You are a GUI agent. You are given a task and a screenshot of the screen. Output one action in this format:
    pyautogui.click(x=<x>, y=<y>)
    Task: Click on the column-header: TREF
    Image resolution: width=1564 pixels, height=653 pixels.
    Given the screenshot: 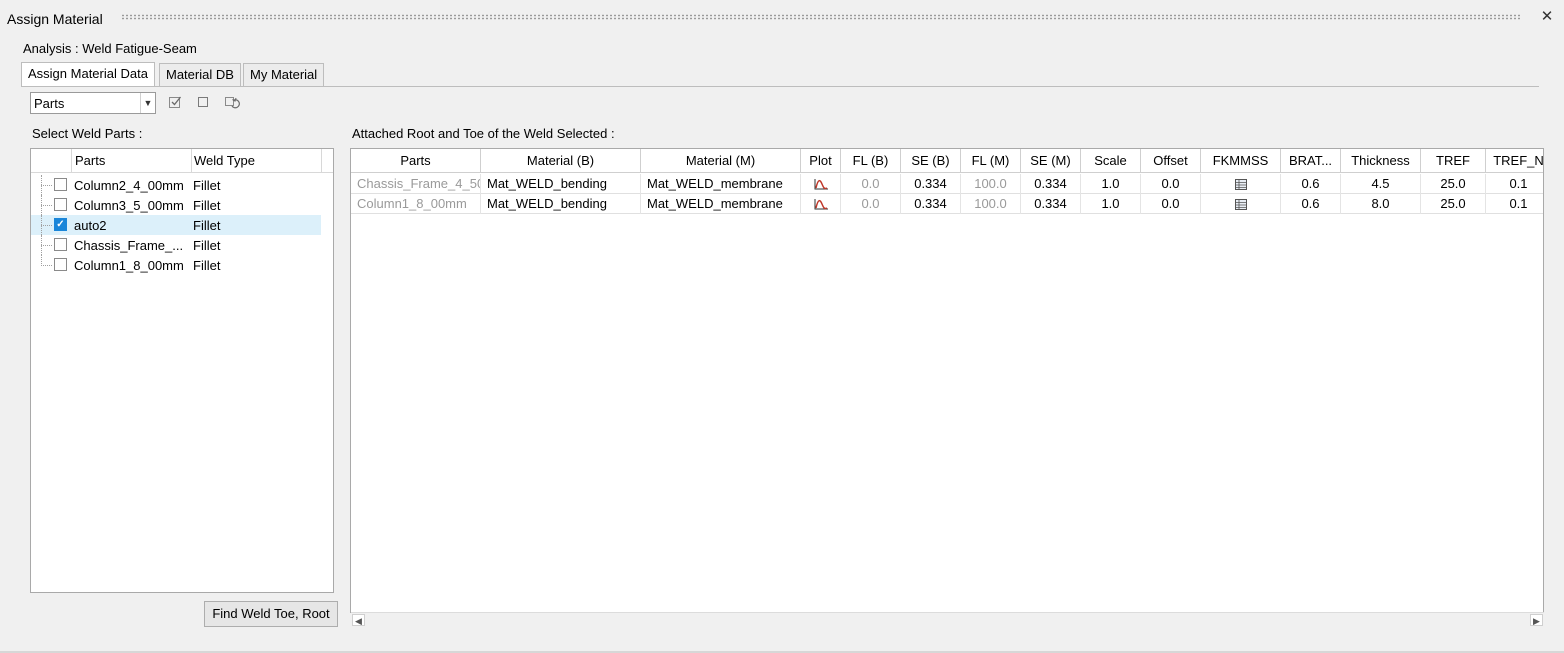 What is the action you would take?
    pyautogui.click(x=1453, y=161)
    